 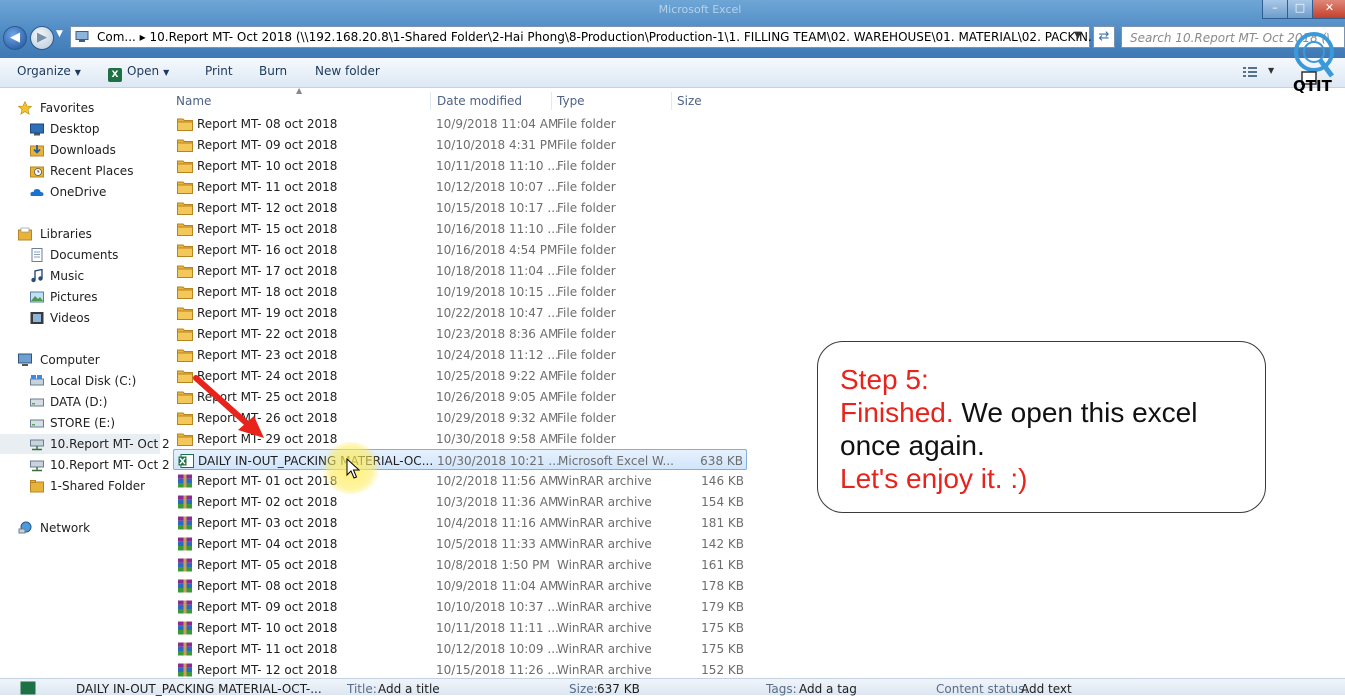 I want to click on network-icon, so click(x=25, y=527).